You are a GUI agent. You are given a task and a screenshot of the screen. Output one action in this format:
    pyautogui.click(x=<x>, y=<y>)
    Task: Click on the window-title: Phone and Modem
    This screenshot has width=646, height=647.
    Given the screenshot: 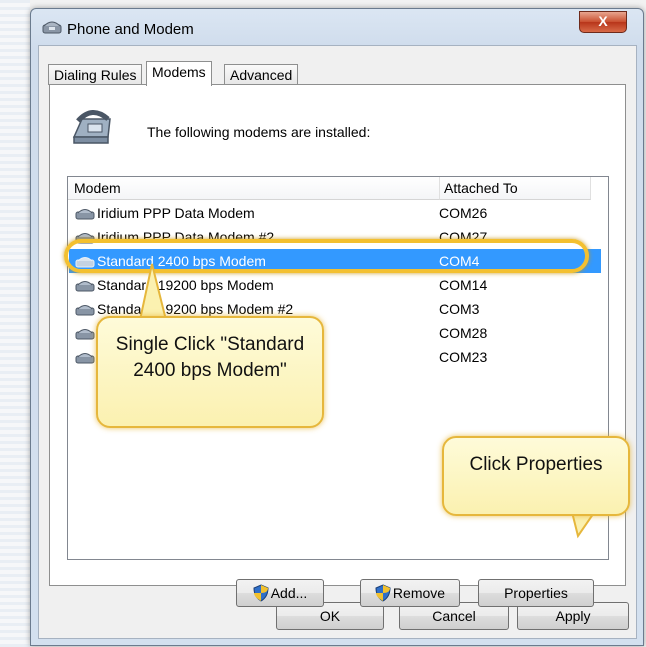 What is the action you would take?
    pyautogui.click(x=130, y=29)
    